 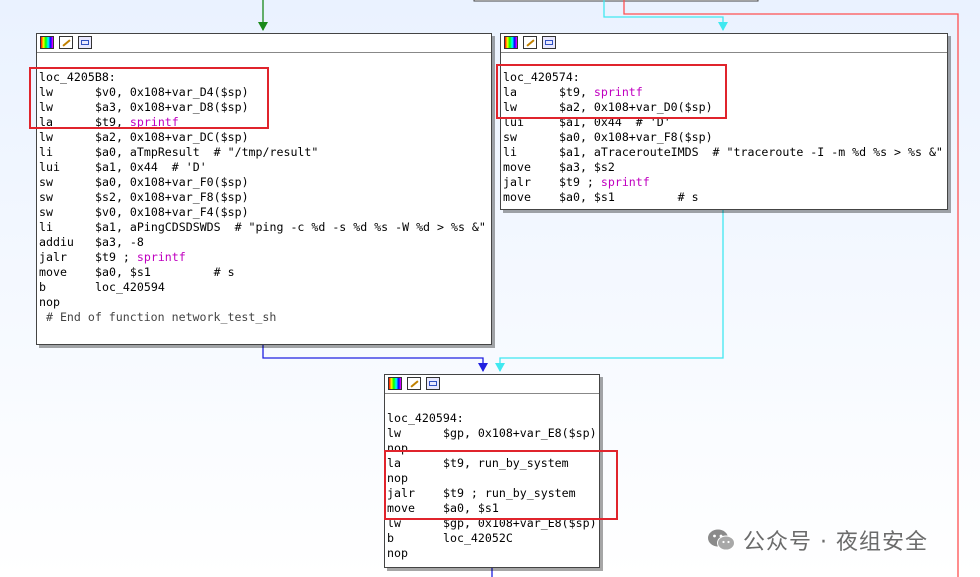 I want to click on code-line: lw $a2, 0x108+var_DC($sp), so click(x=264, y=137).